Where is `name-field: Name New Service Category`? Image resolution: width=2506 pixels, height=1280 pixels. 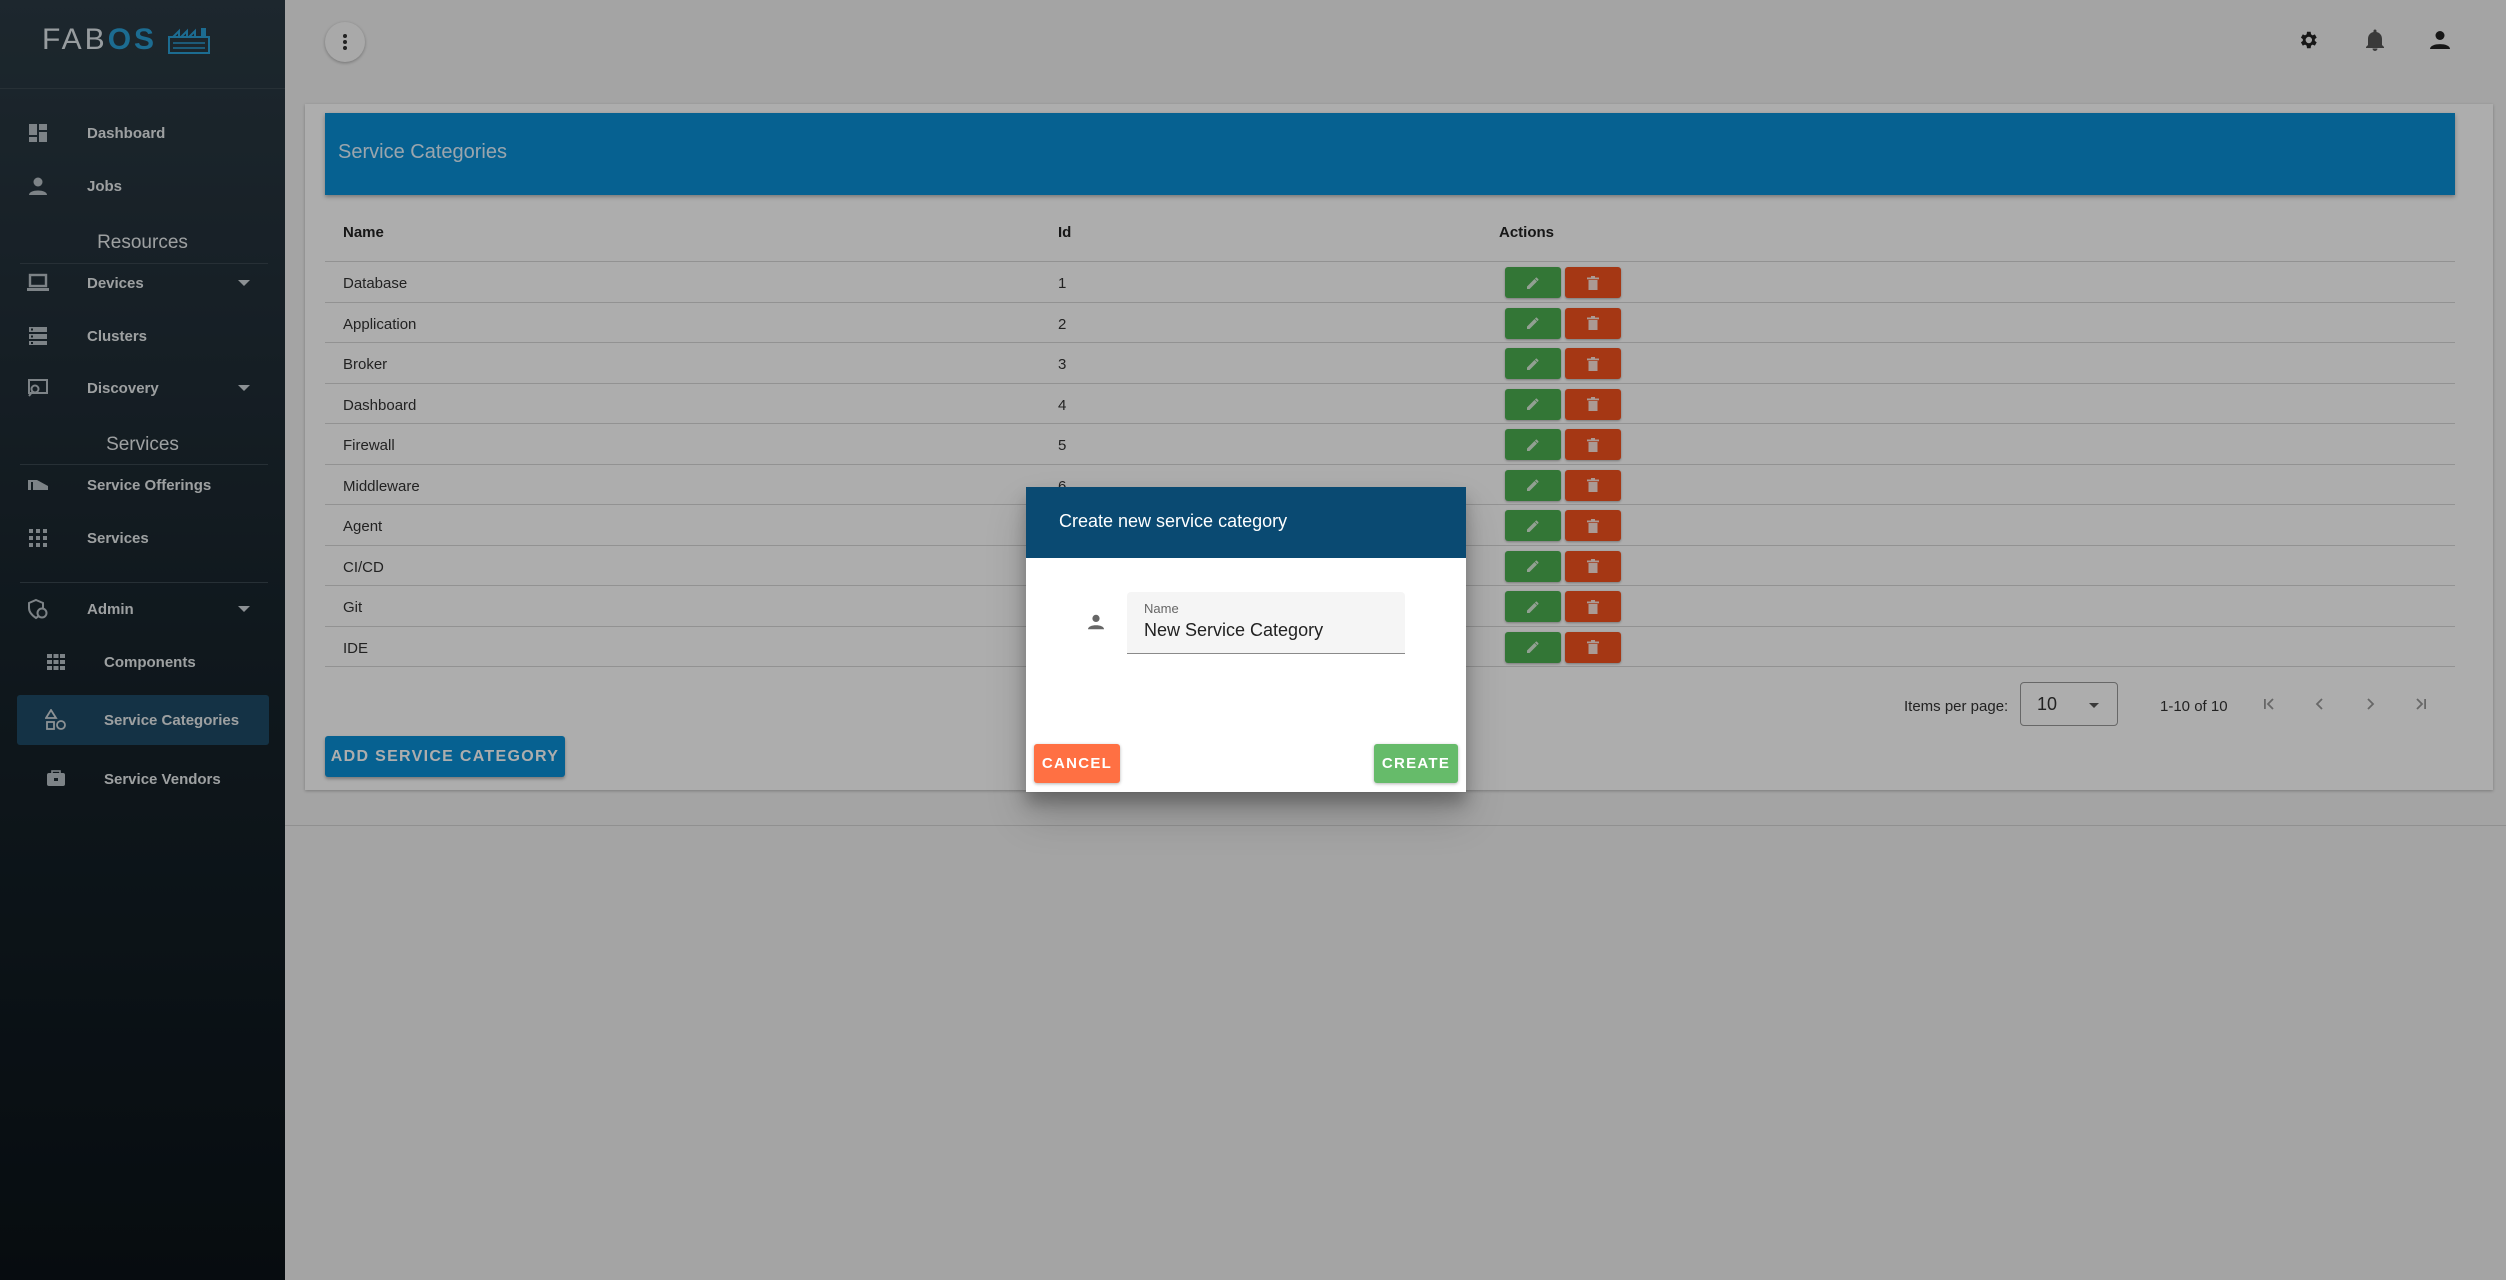
name-field: Name New Service Category is located at coordinates (1266, 623).